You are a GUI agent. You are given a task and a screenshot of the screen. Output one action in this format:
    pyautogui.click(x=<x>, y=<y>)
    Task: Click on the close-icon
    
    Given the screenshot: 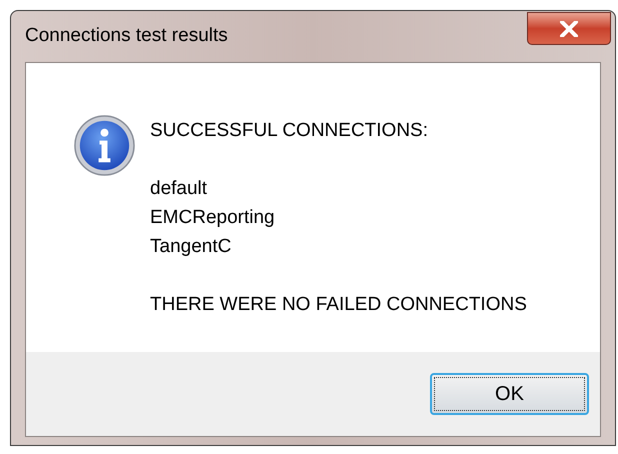 What is the action you would take?
    pyautogui.click(x=569, y=28)
    